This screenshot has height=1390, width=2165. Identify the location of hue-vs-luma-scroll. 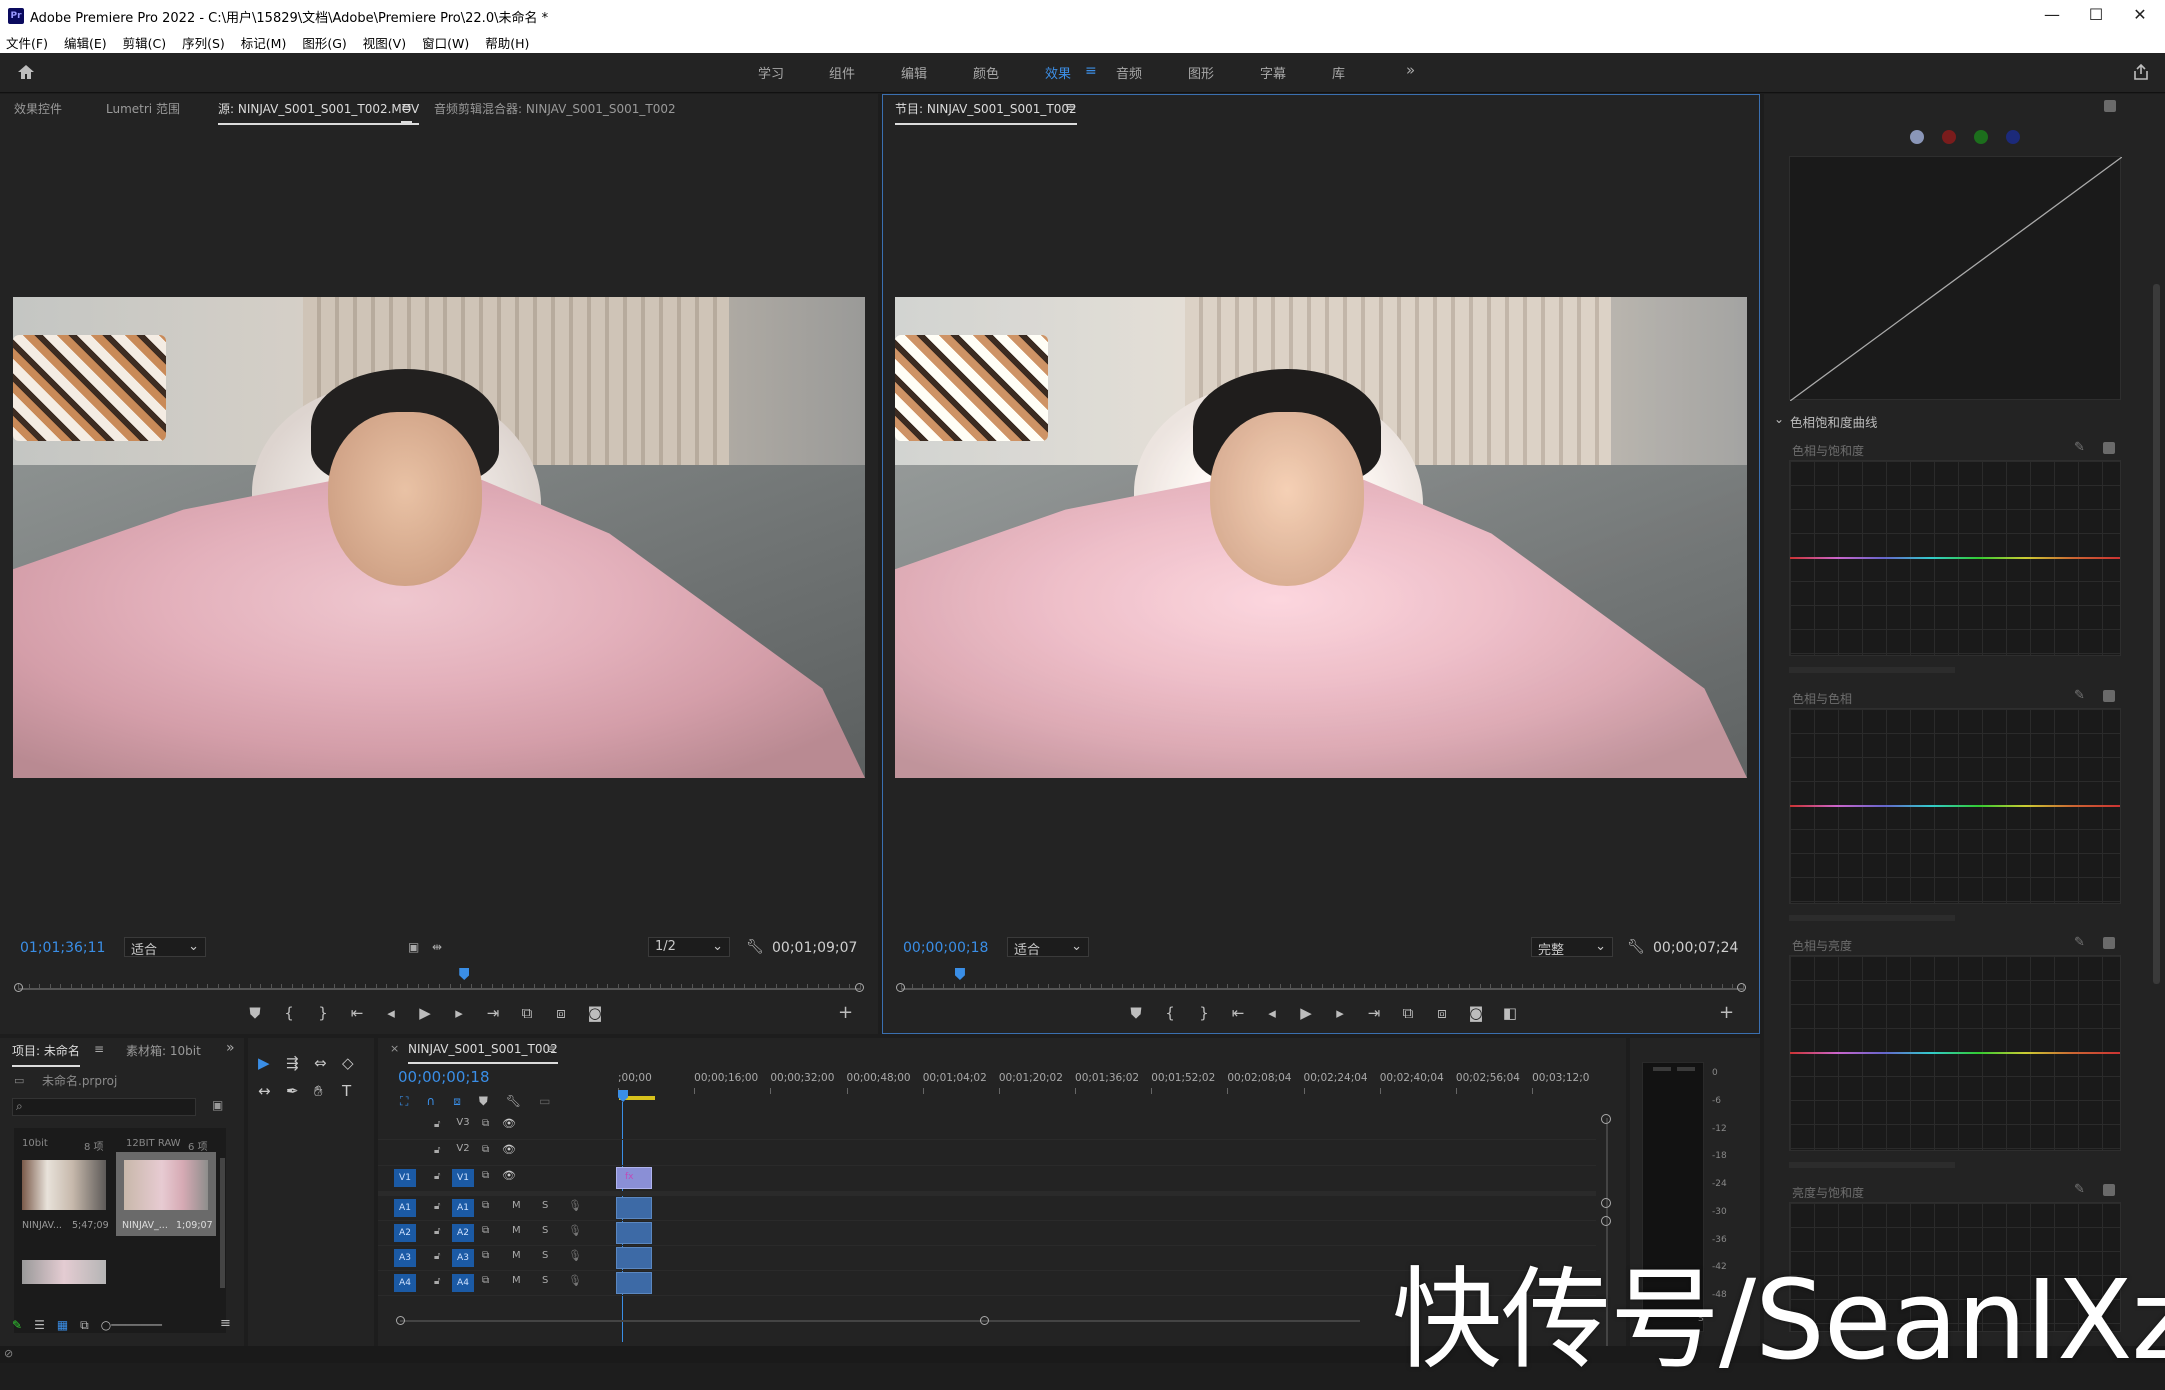
(1872, 1165).